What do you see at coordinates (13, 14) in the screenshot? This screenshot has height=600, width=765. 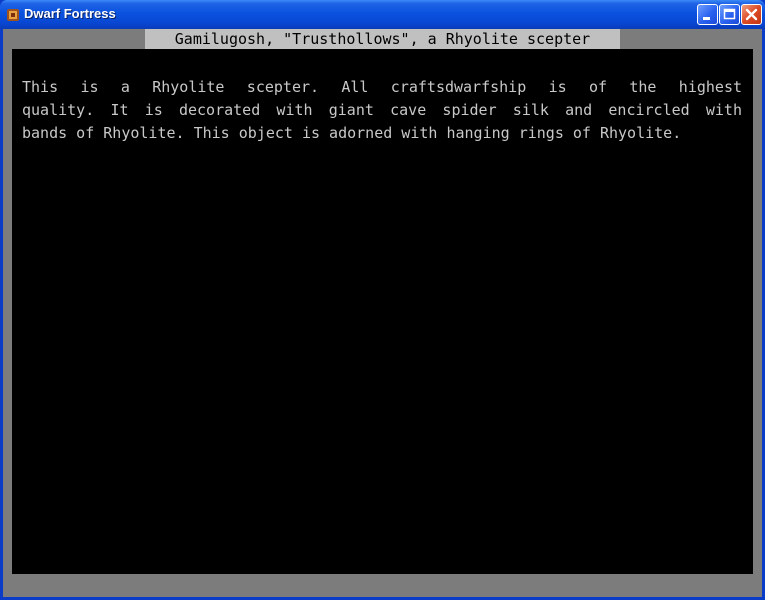 I see `dwarf-fortress-icon` at bounding box center [13, 14].